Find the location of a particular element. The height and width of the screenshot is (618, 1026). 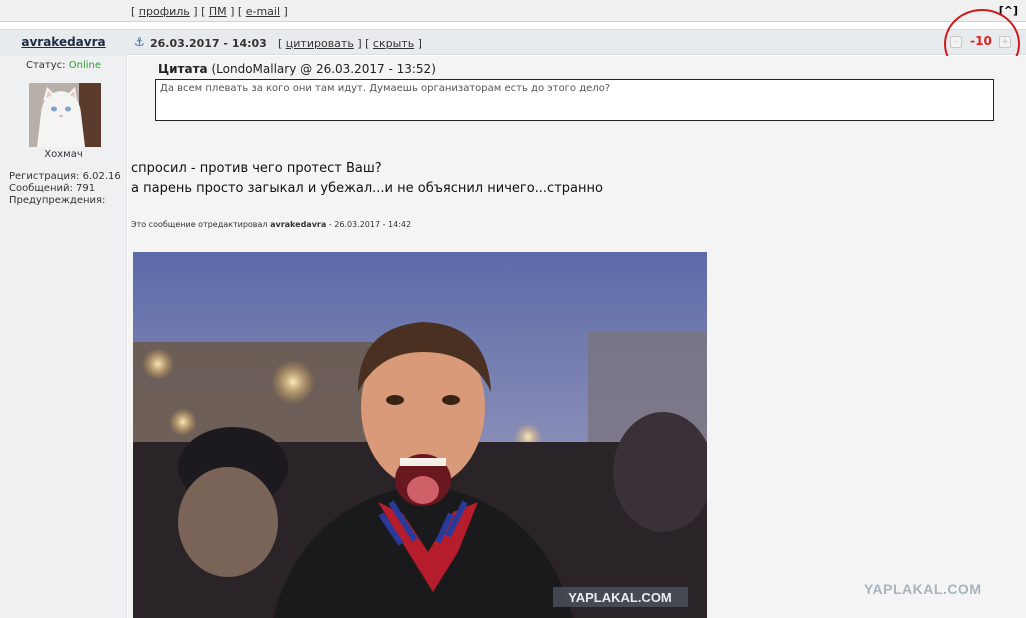

anchor-icon: ⚓ is located at coordinates (139, 42).